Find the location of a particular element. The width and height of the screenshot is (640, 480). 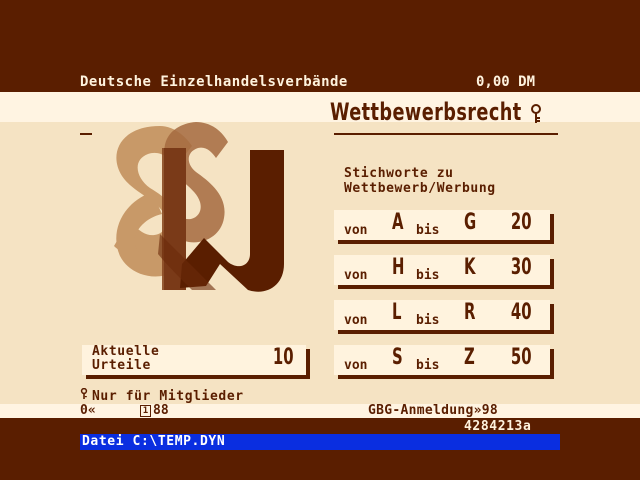

paragraph-law-logo-icon is located at coordinates (199, 207).